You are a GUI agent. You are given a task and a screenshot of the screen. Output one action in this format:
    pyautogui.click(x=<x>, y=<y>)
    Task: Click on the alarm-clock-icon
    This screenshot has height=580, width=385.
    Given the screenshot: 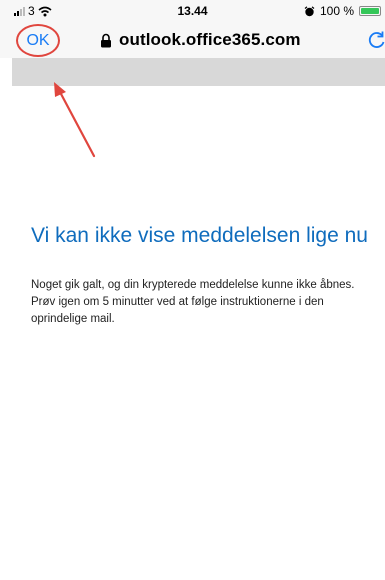 What is the action you would take?
    pyautogui.click(x=309, y=10)
    